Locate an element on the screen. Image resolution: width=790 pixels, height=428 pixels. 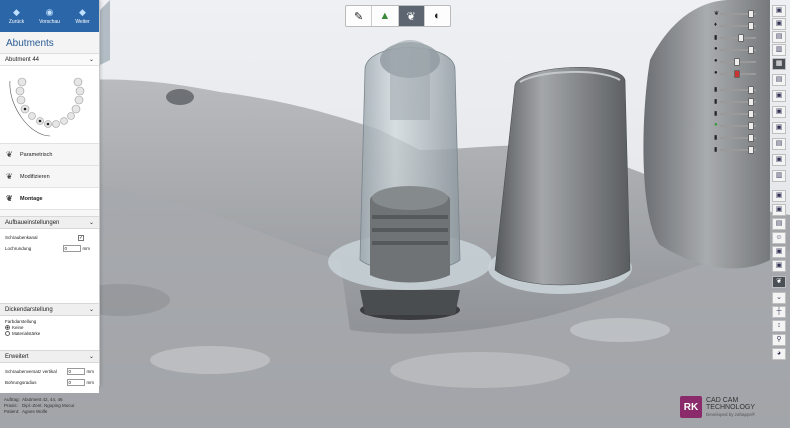
slider-5: ● is located at coordinates (735, 62).